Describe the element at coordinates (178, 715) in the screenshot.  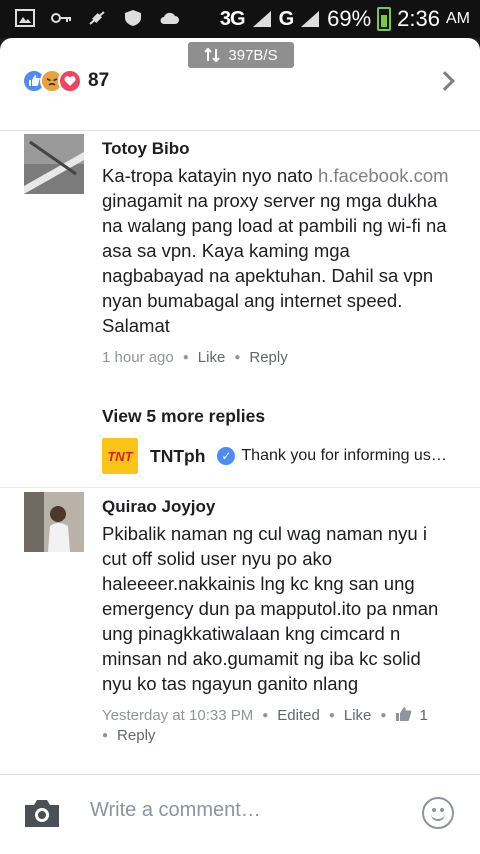
I see `comment-time: Yesterday at 10:33 PM` at that location.